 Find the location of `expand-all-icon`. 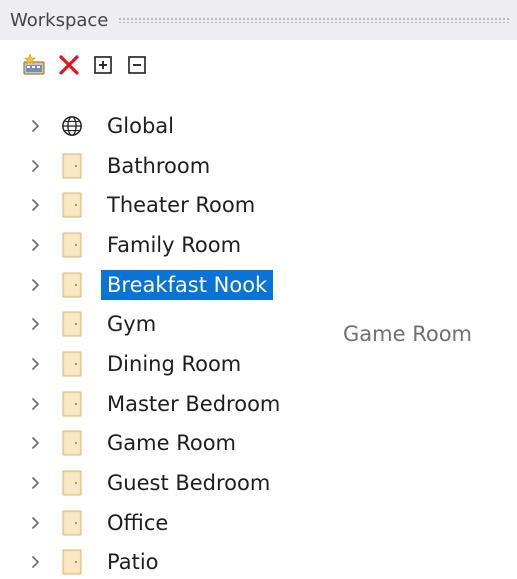

expand-all-icon is located at coordinates (103, 65).